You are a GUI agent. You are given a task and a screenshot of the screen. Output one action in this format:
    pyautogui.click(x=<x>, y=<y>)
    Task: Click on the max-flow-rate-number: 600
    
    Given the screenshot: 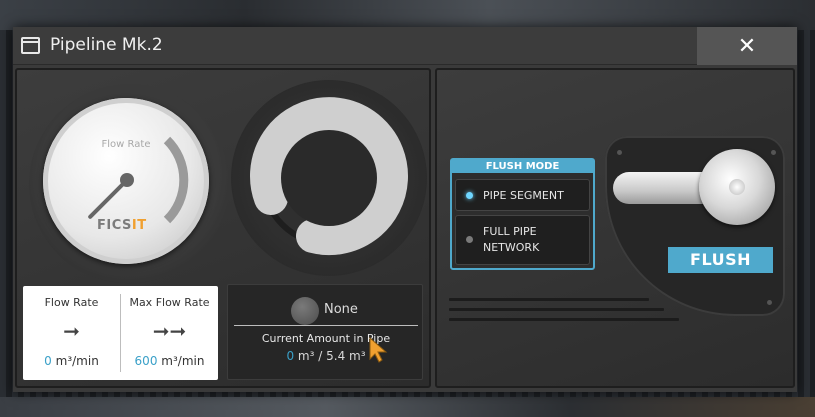 What is the action you would take?
    pyautogui.click(x=146, y=361)
    